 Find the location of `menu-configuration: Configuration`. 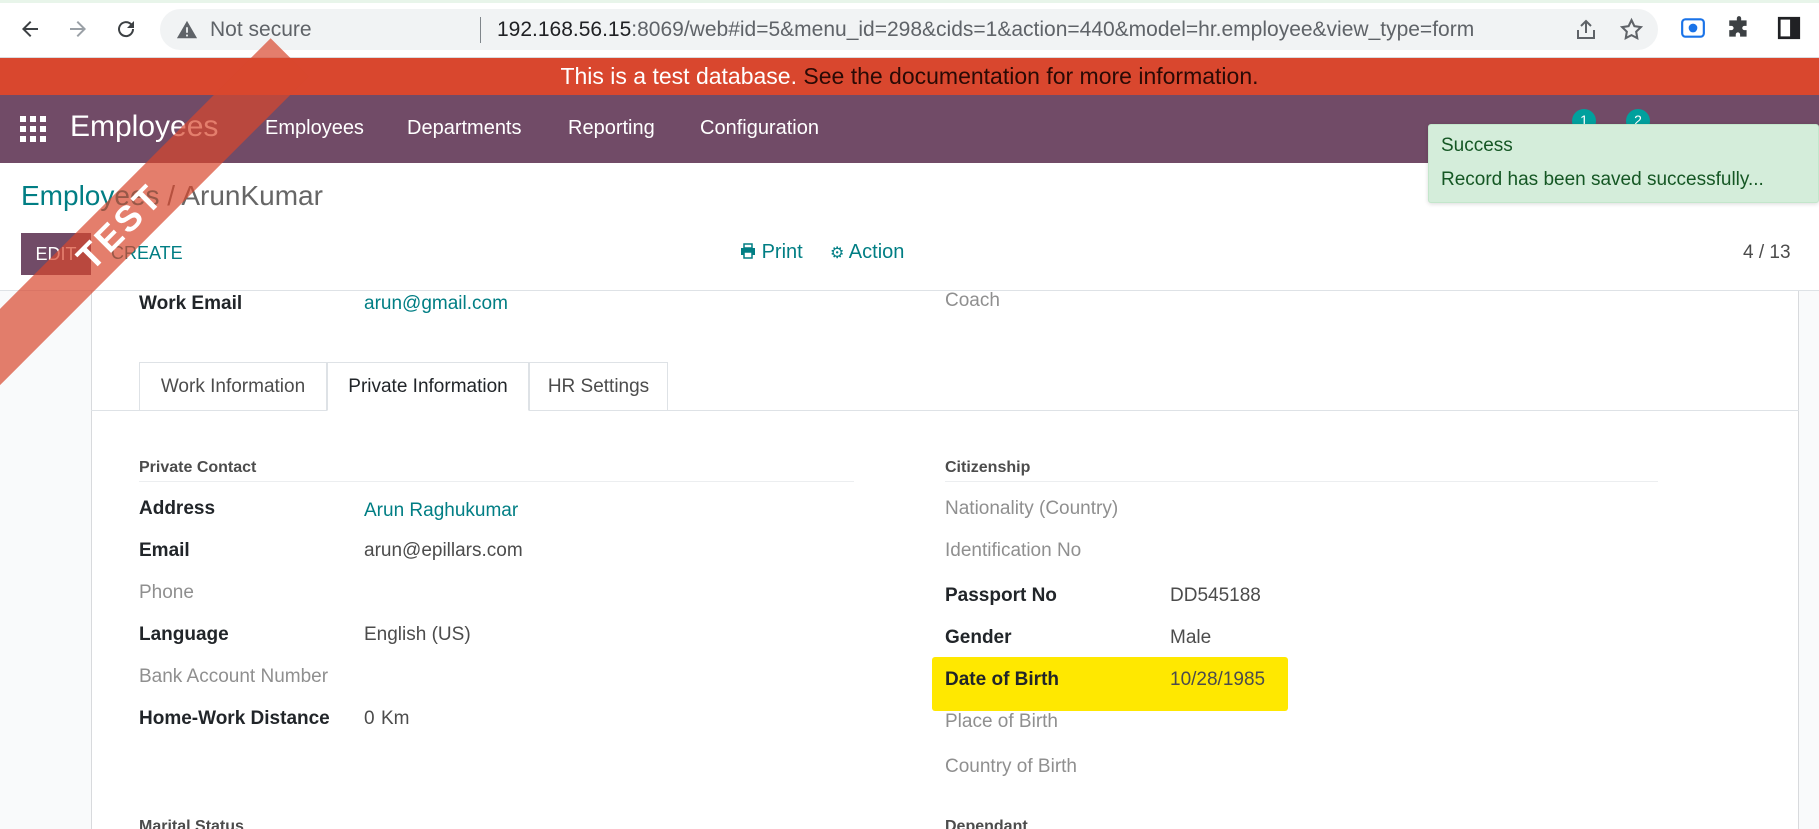

menu-configuration: Configuration is located at coordinates (759, 128).